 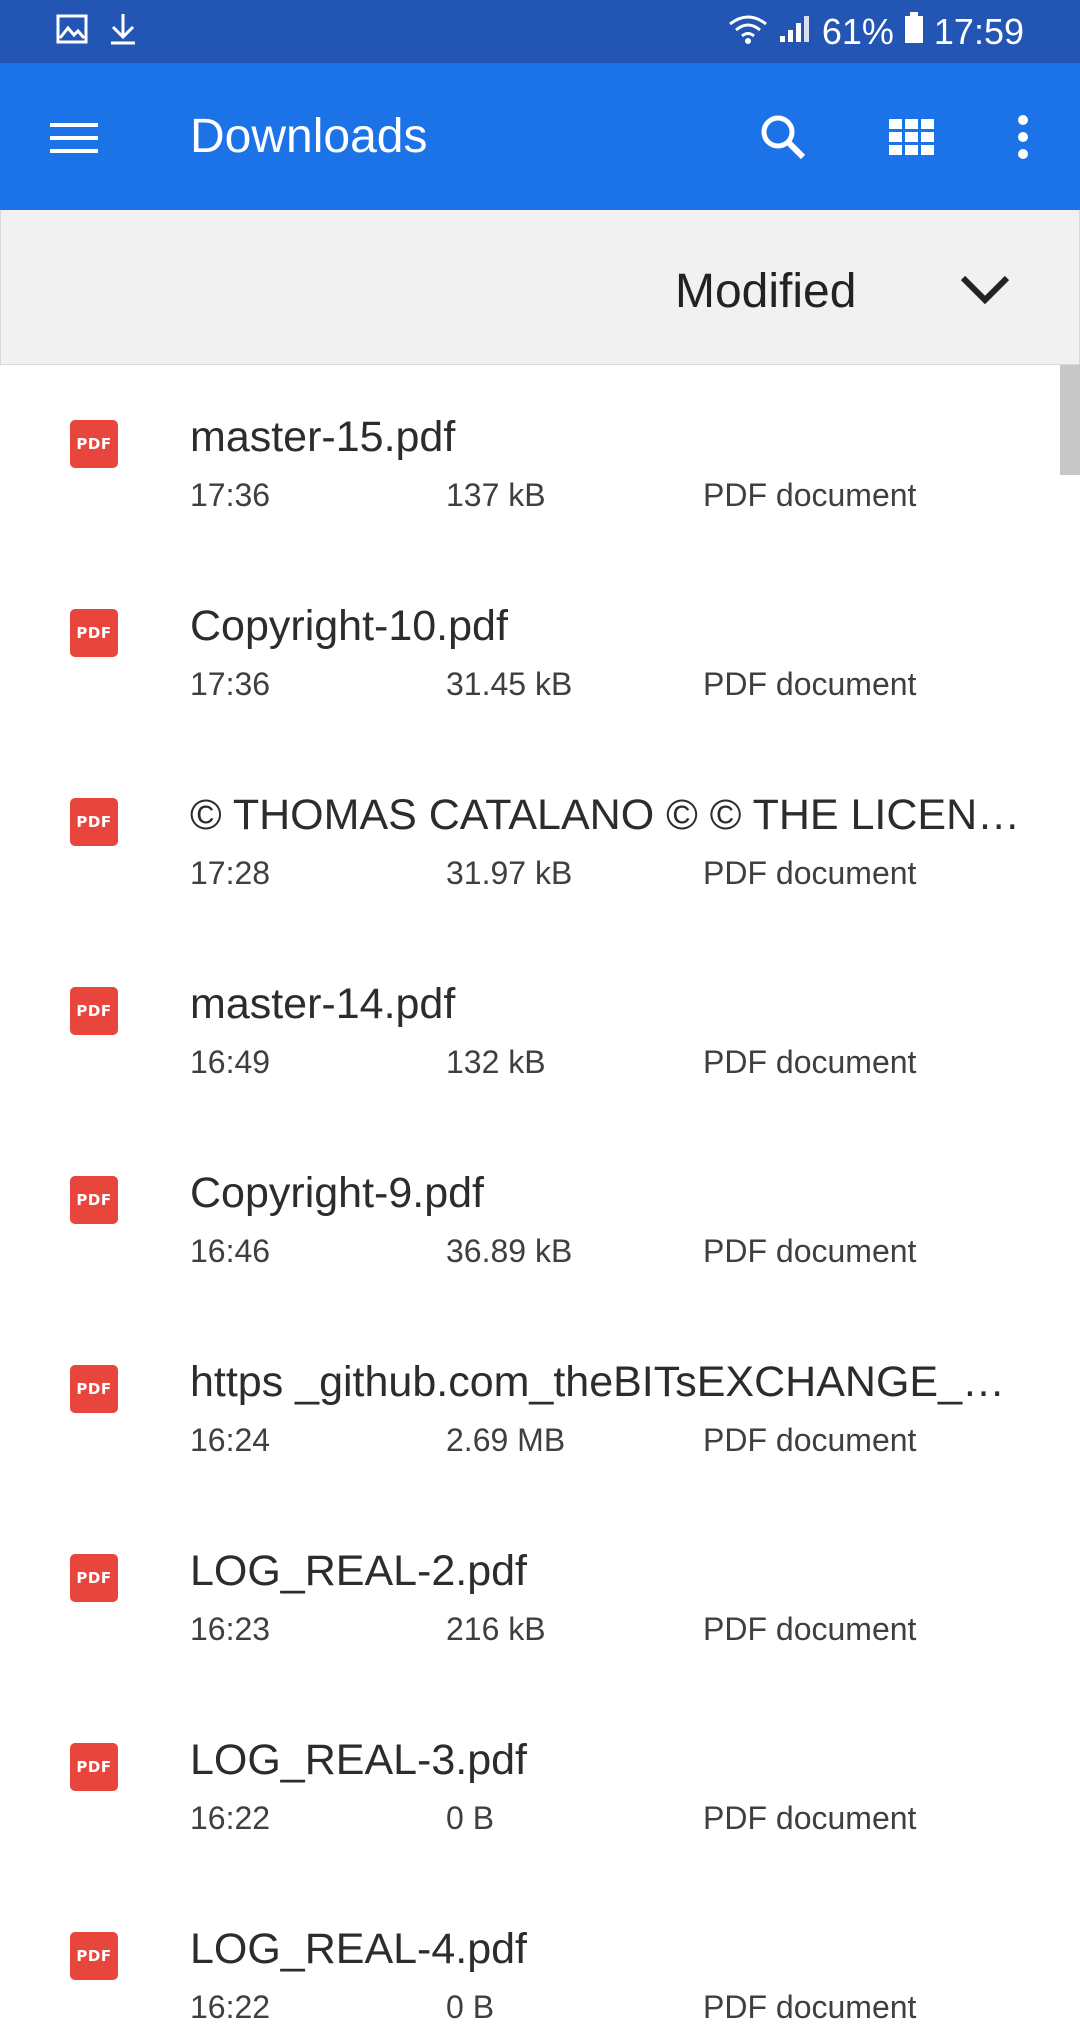 I want to click on more-options-button, so click(x=1023, y=137).